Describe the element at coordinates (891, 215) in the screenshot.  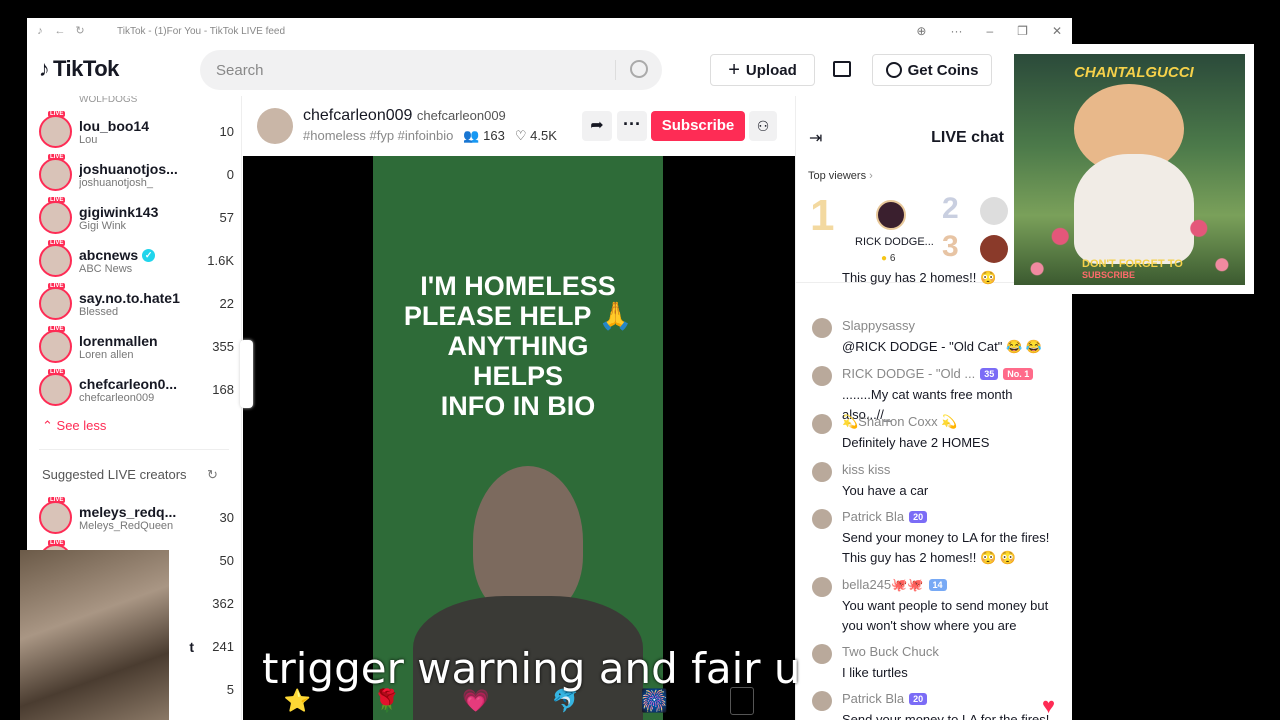
I see `top-viewer-avatar` at that location.